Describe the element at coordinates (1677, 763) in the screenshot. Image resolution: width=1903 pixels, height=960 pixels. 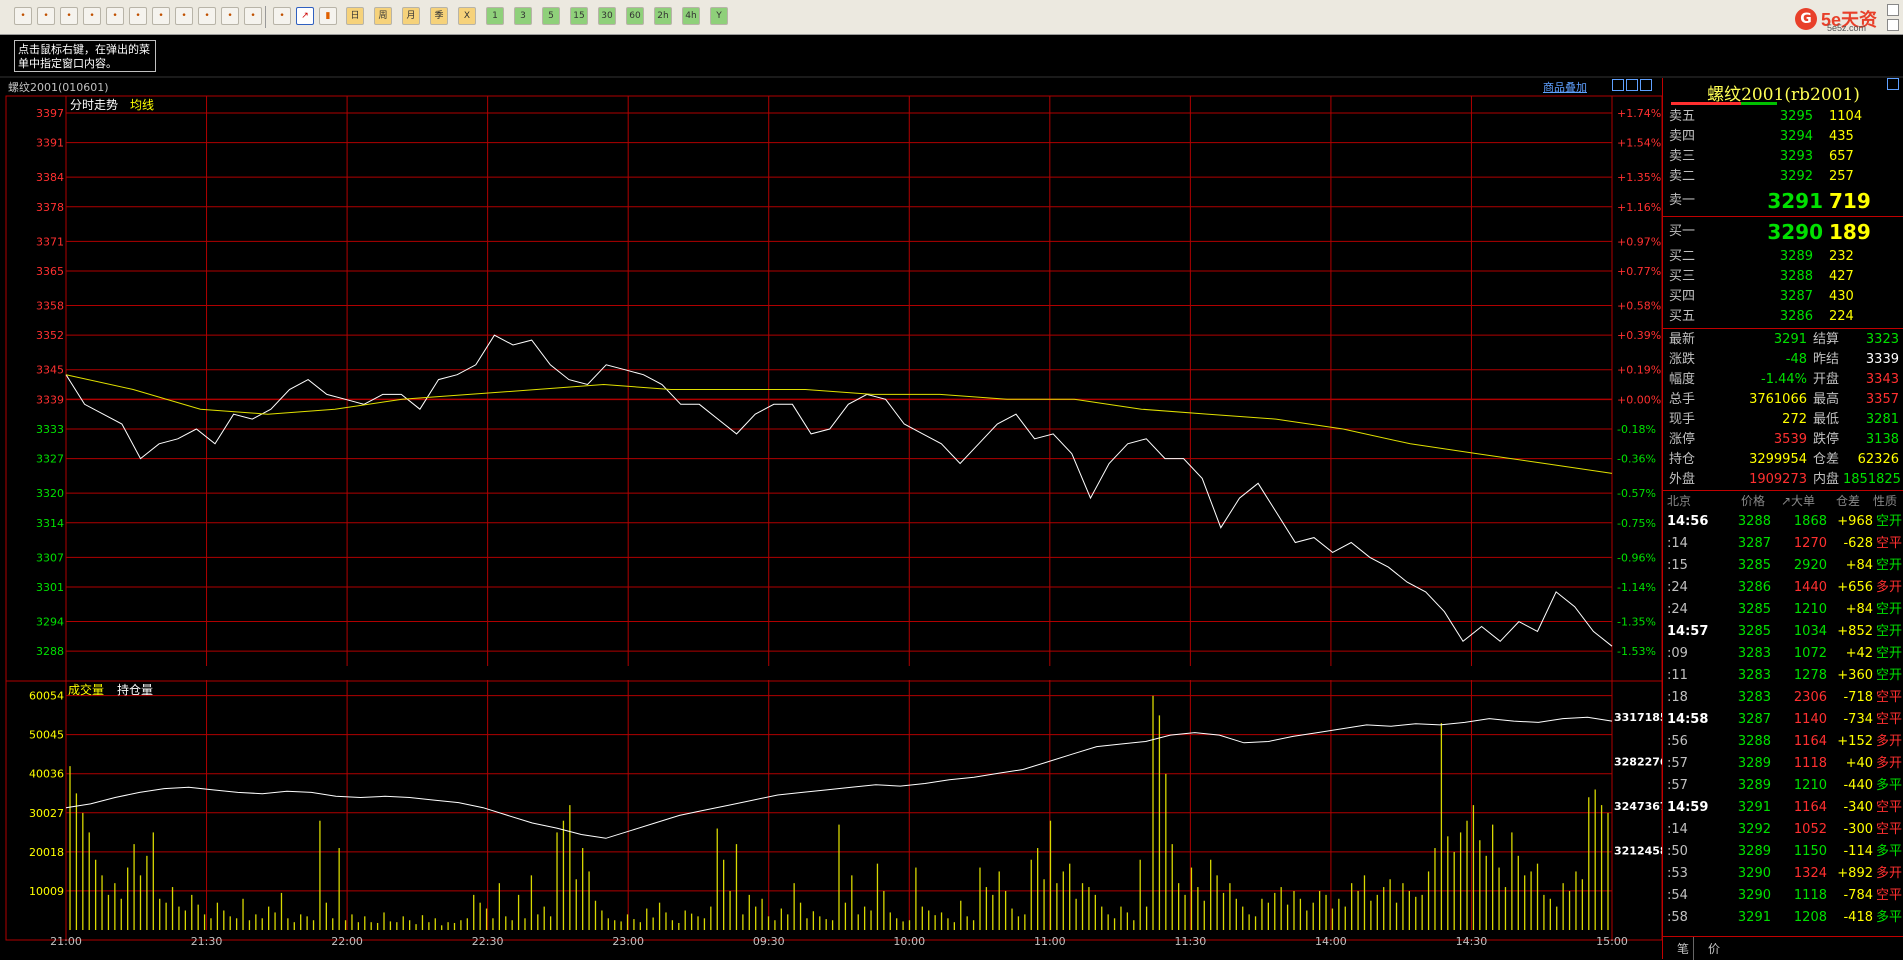
I see `trade-cell: :57` at that location.